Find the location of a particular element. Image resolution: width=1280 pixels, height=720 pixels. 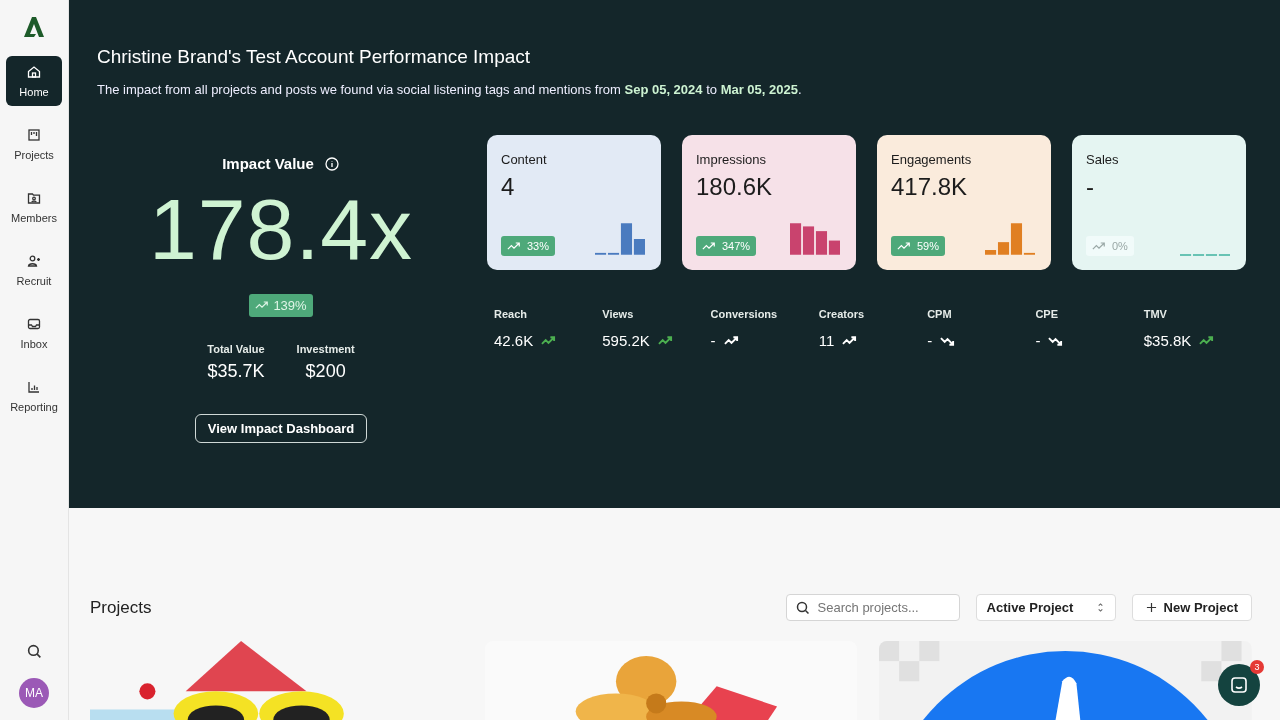

change-badge: 59% is located at coordinates (918, 246).